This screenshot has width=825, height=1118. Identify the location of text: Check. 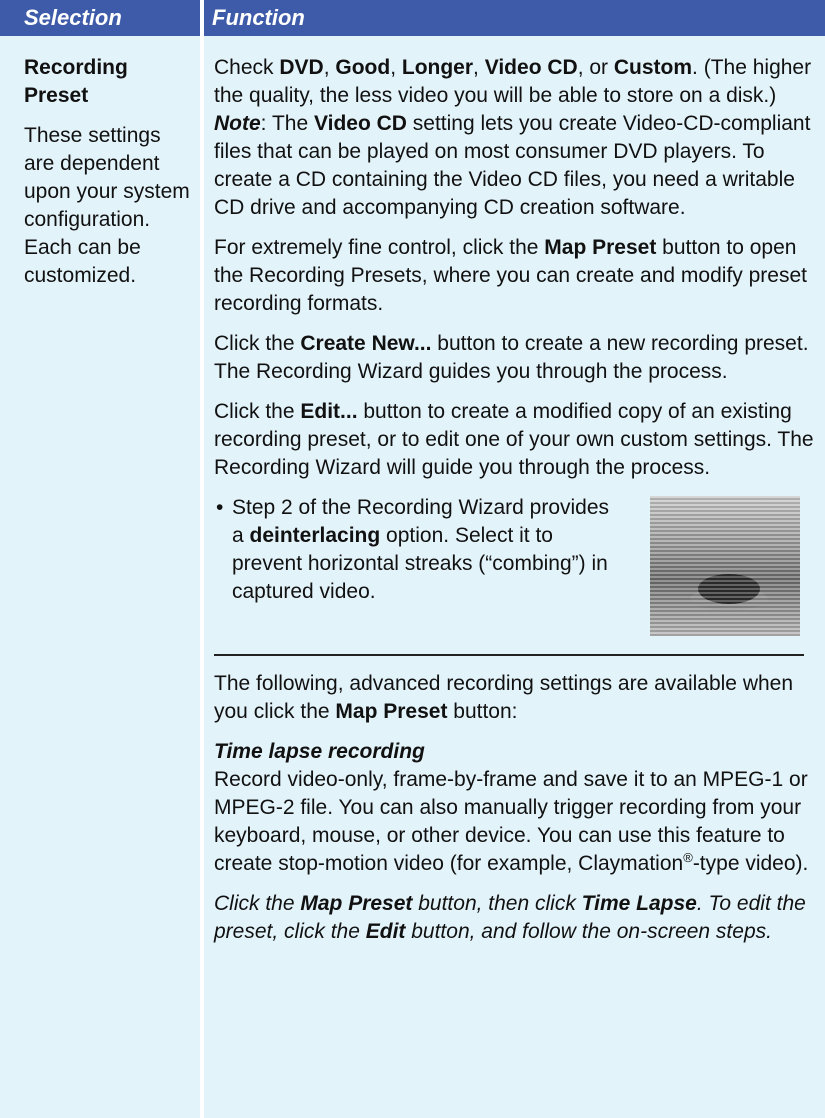
(247, 67).